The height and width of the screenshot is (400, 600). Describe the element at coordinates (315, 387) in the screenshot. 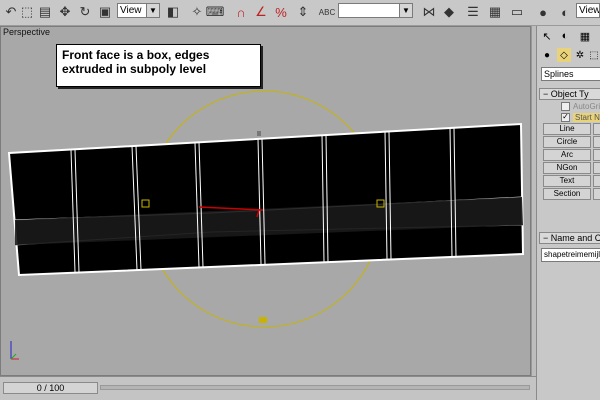

I see `time-track` at that location.